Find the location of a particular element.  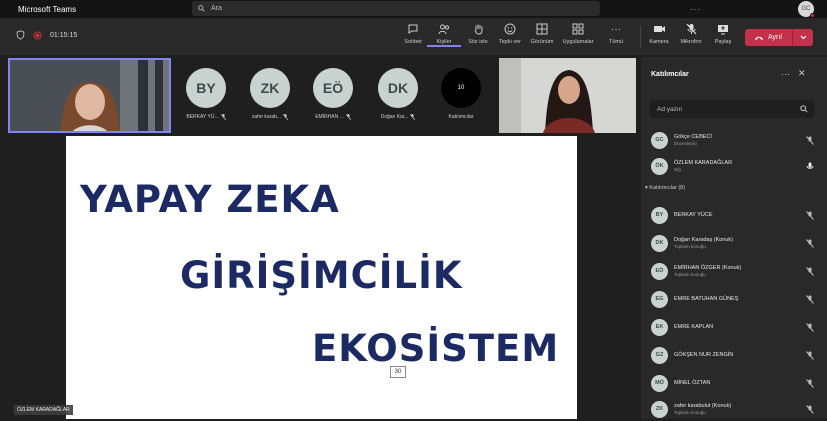

participant-role: Diğ is located at coordinates (677, 169).